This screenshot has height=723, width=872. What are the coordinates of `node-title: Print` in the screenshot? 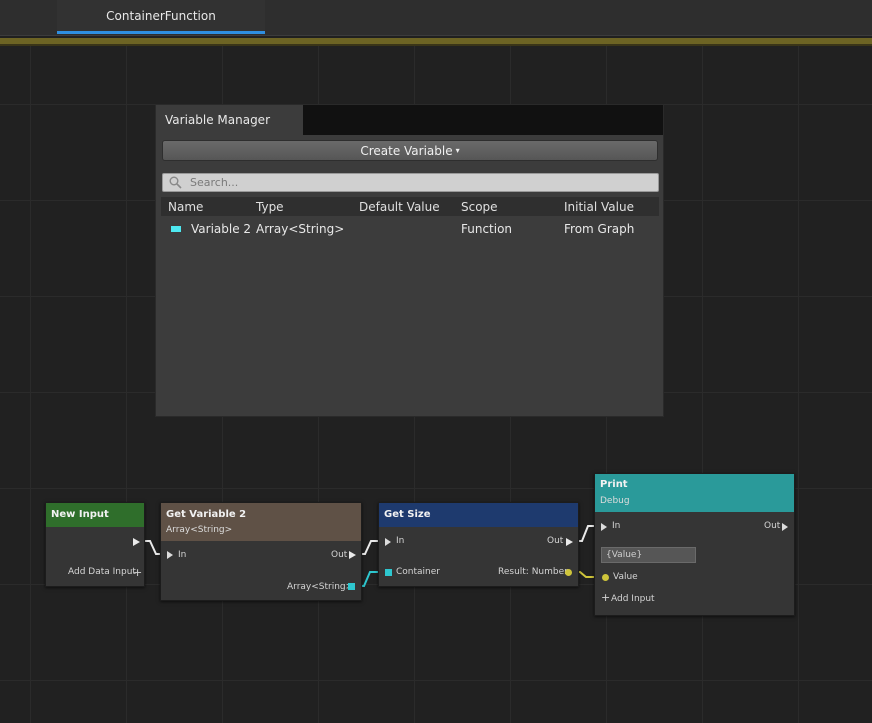 It's located at (614, 484).